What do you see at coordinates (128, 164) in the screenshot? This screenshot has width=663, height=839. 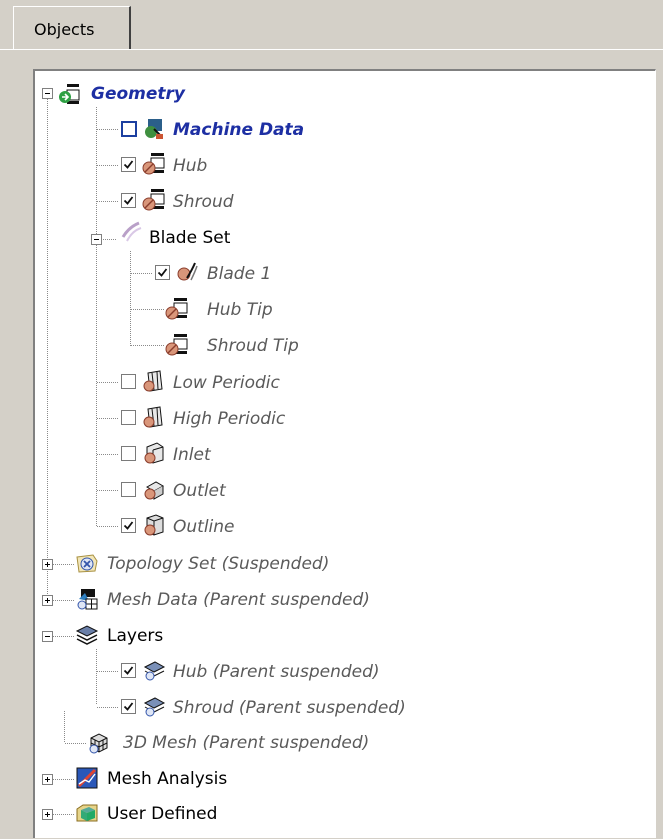 I see `hub-checkbox` at bounding box center [128, 164].